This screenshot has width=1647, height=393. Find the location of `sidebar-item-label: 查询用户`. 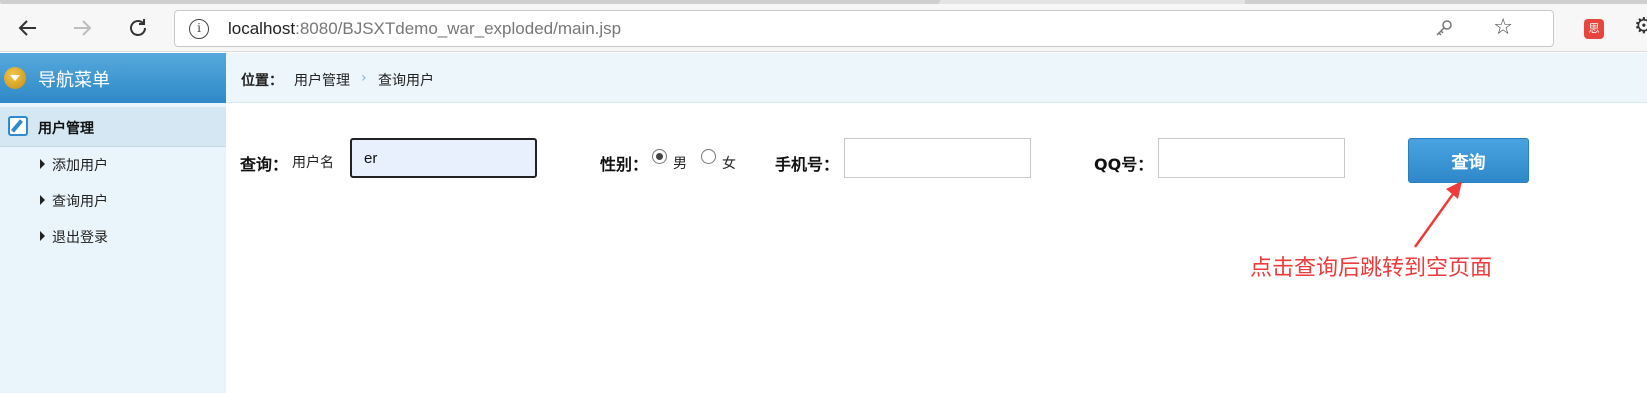

sidebar-item-label: 查询用户 is located at coordinates (80, 202).